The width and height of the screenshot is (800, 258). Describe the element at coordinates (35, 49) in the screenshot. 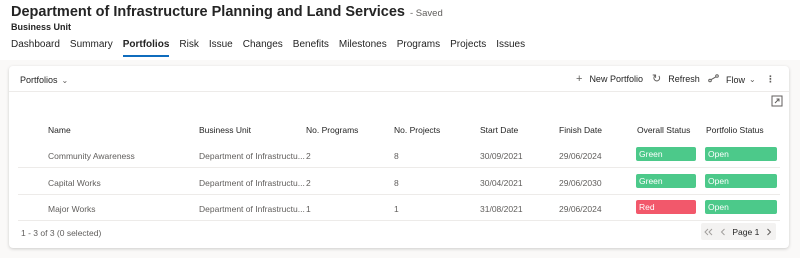

I see `tab-dashboard: Dashboard` at that location.